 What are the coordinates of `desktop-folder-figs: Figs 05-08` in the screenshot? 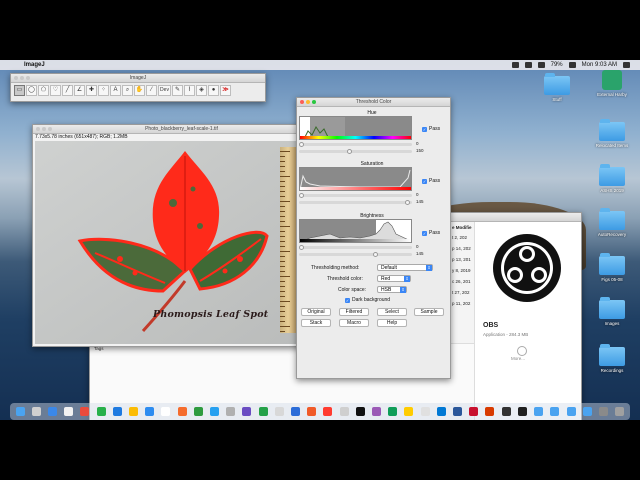 It's located at (612, 267).